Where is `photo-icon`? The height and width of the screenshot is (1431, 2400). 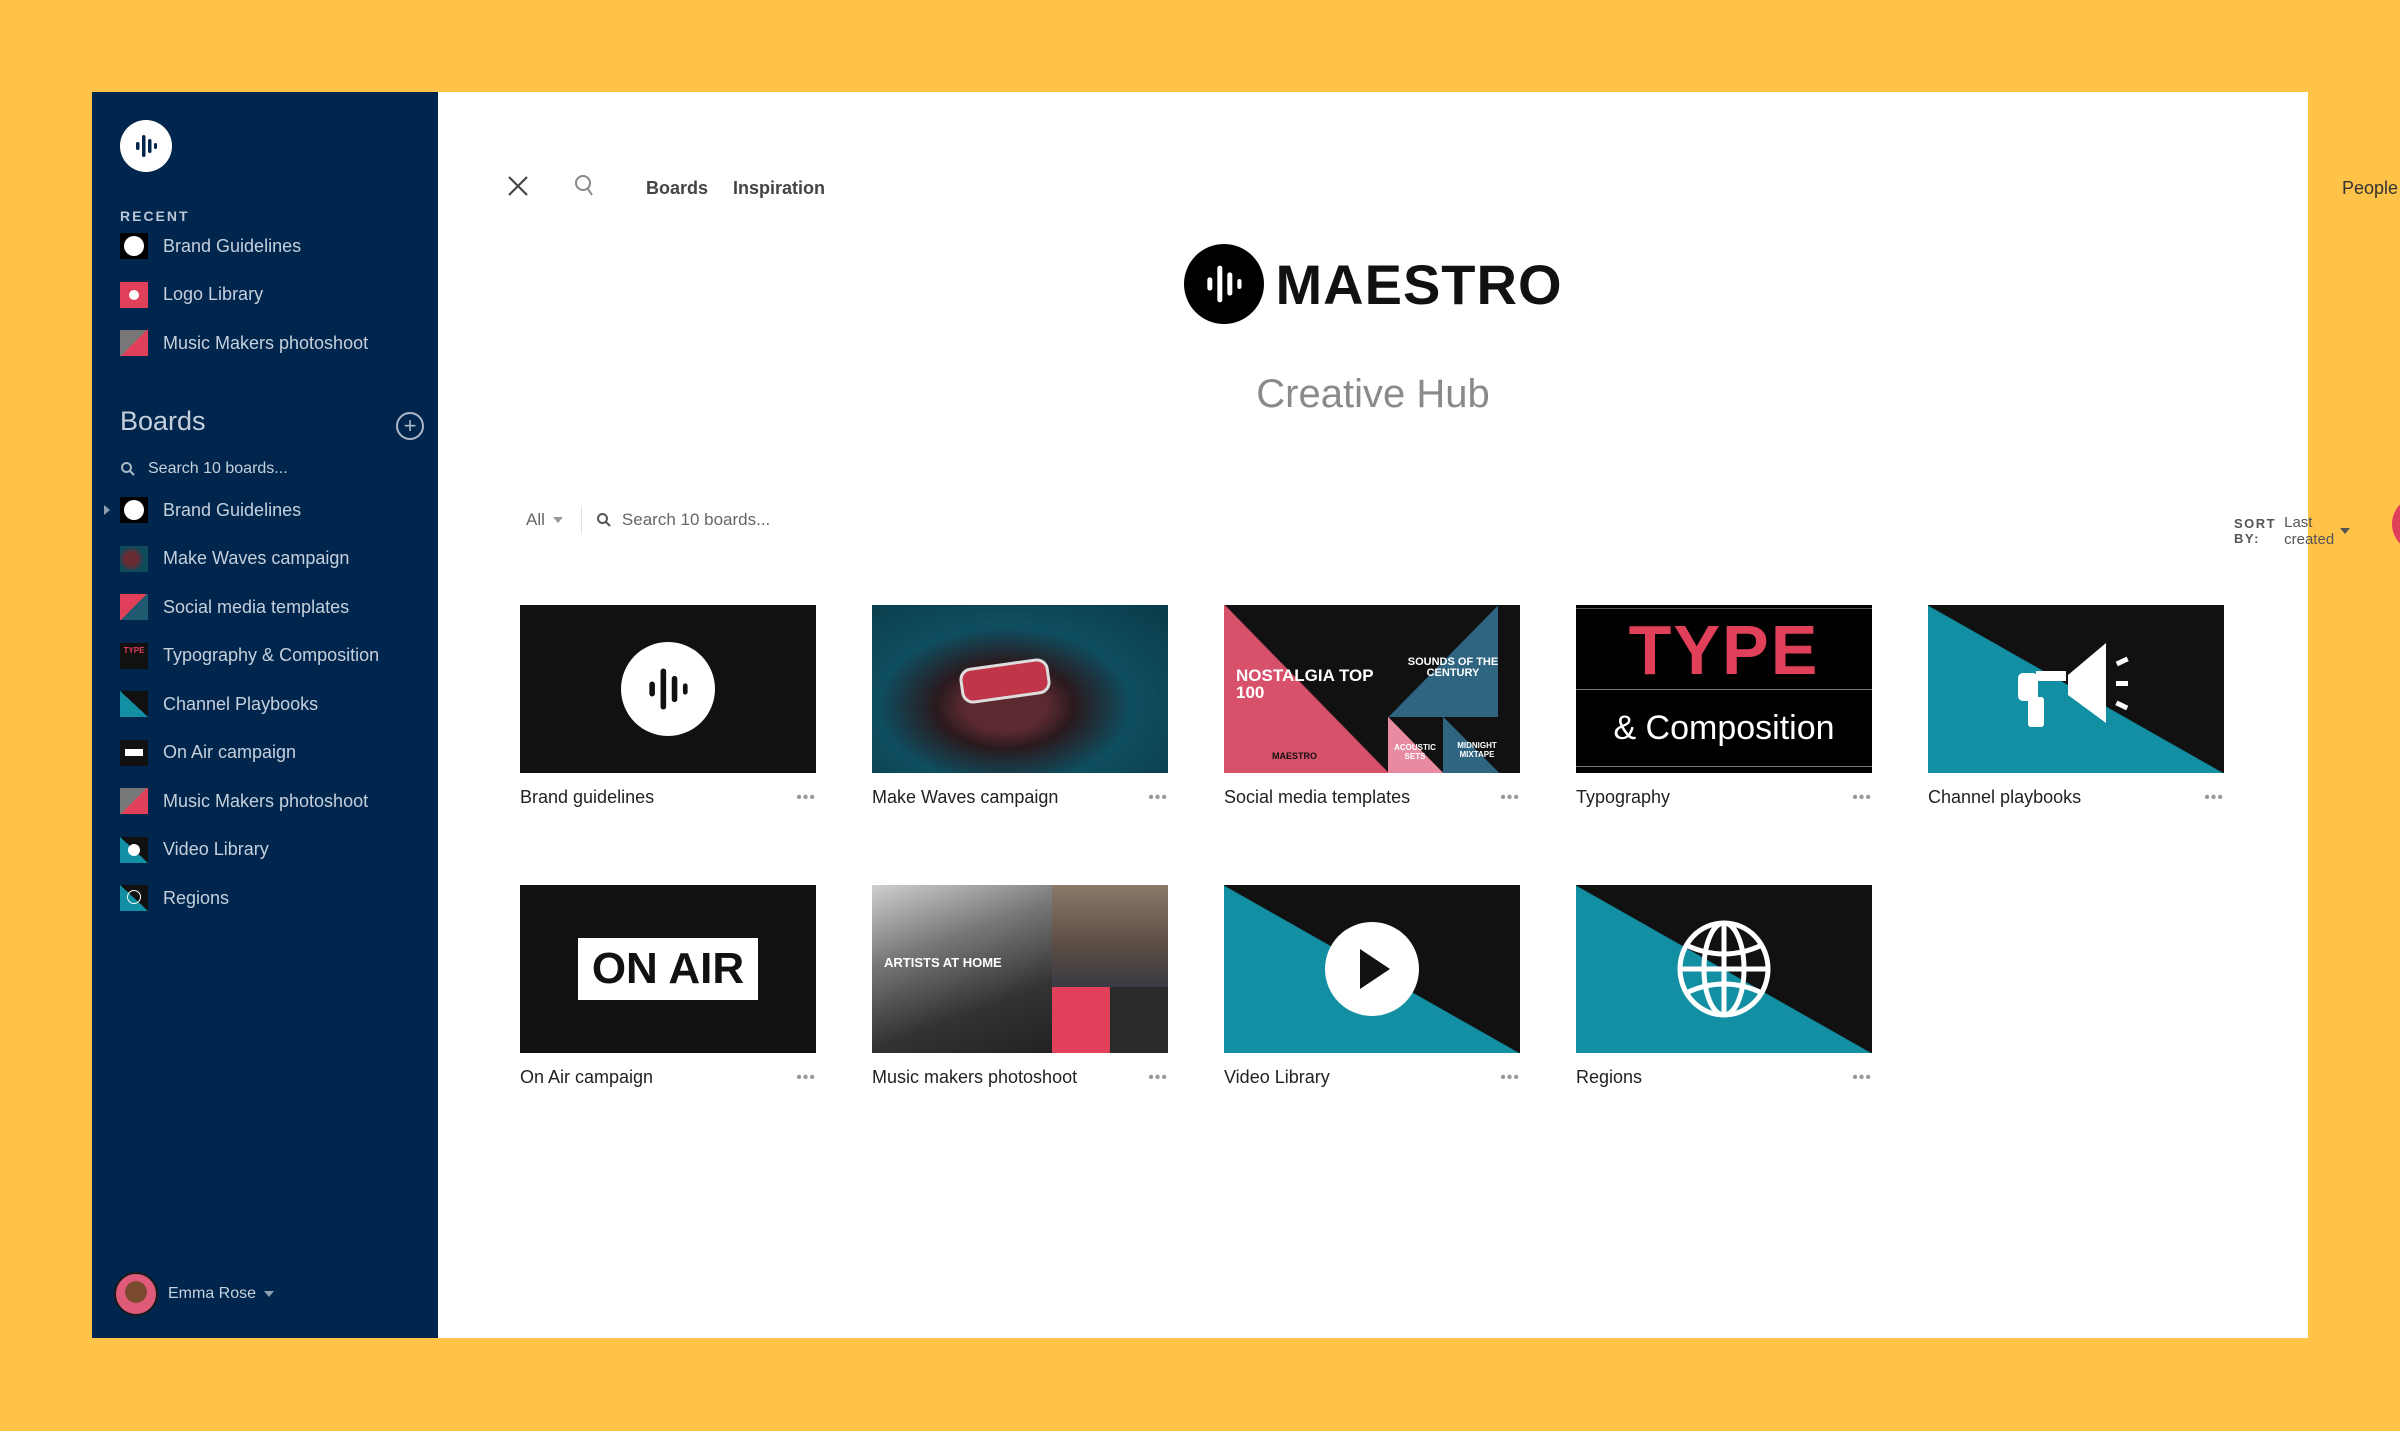 photo-icon is located at coordinates (134, 558).